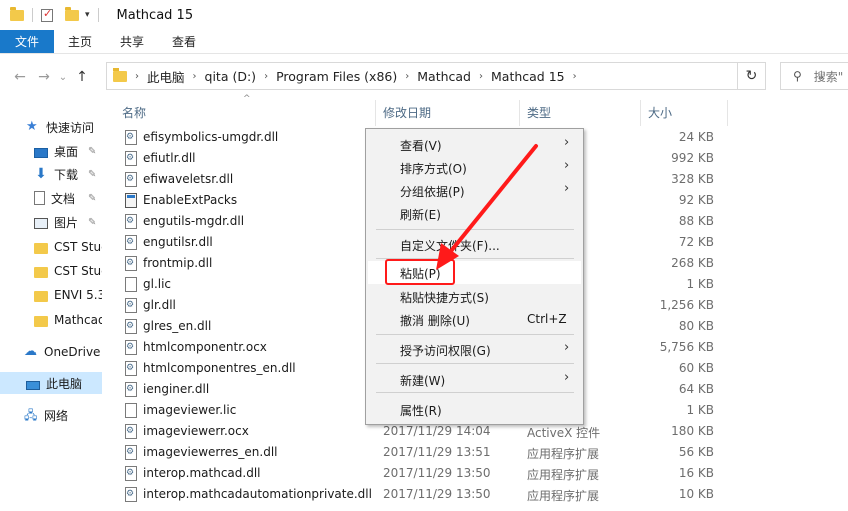 The width and height of the screenshot is (848, 511). I want to click on file-name: htmlcomponentr.ocx, so click(205, 347).